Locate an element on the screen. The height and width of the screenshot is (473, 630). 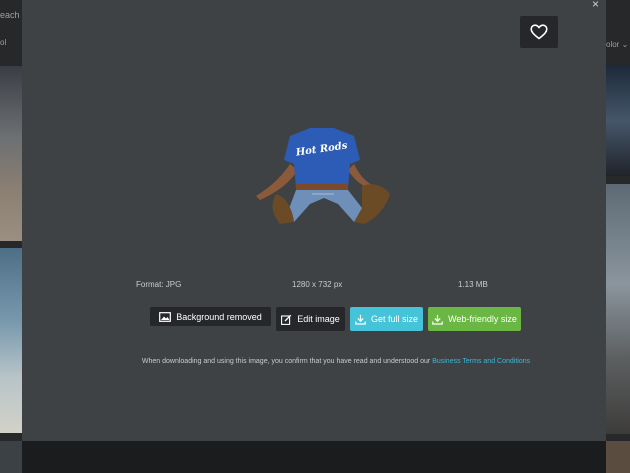
image-file-size: 1.13 MB is located at coordinates (473, 284).